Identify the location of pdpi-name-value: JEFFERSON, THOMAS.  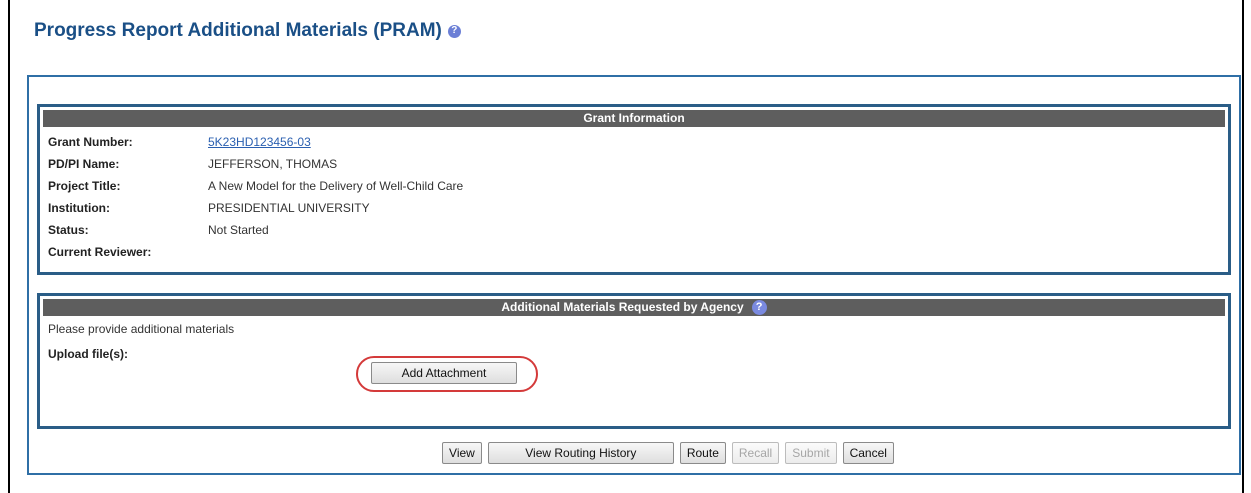
(273, 164).